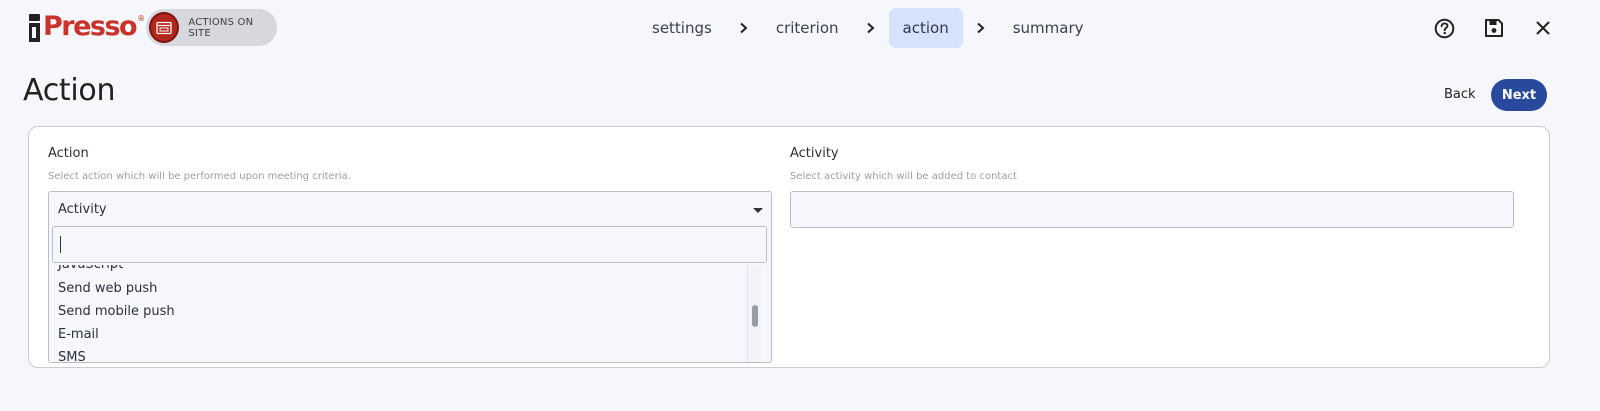  I want to click on option-send-mobile-push: Send mobile push, so click(116, 311).